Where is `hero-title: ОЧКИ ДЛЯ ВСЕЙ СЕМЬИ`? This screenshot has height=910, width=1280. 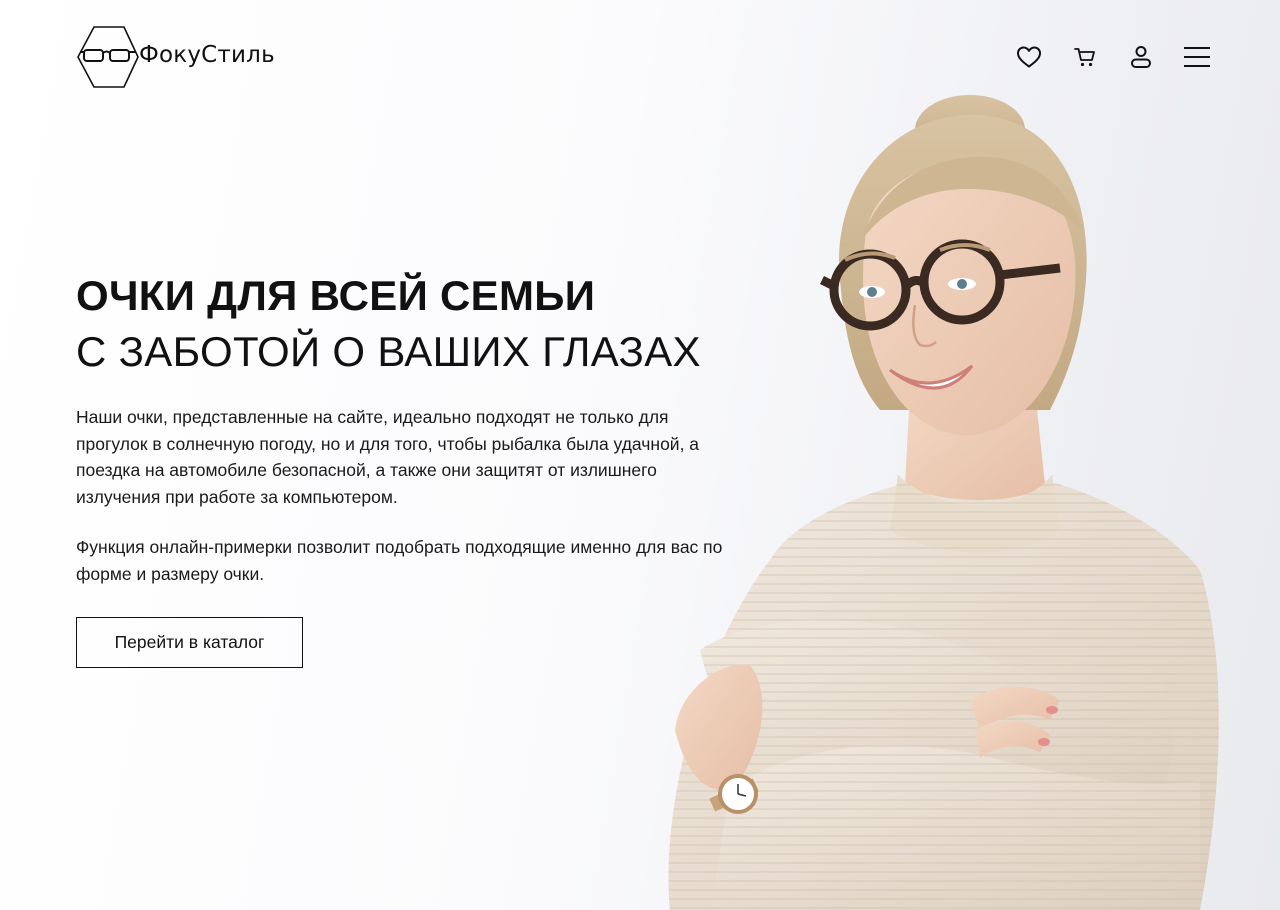 hero-title: ОЧКИ ДЛЯ ВСЕЙ СЕМЬИ is located at coordinates (336, 295).